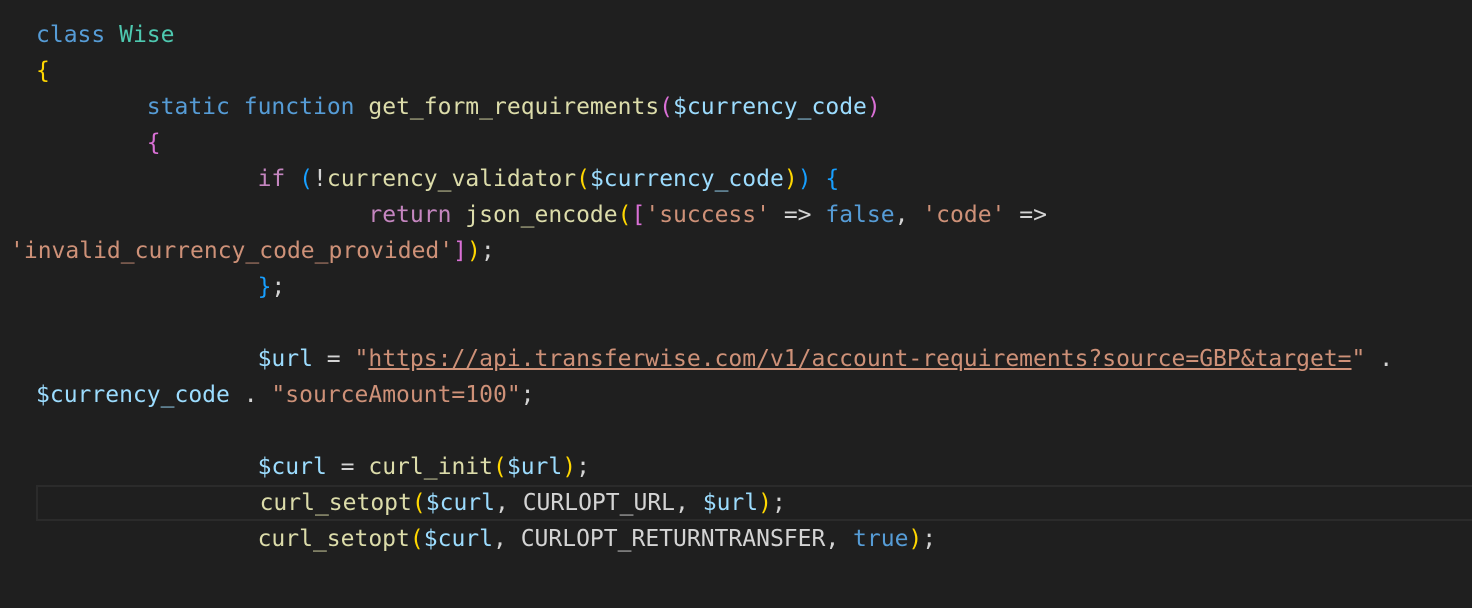  I want to click on code-token: curl_init, so click(430, 467).